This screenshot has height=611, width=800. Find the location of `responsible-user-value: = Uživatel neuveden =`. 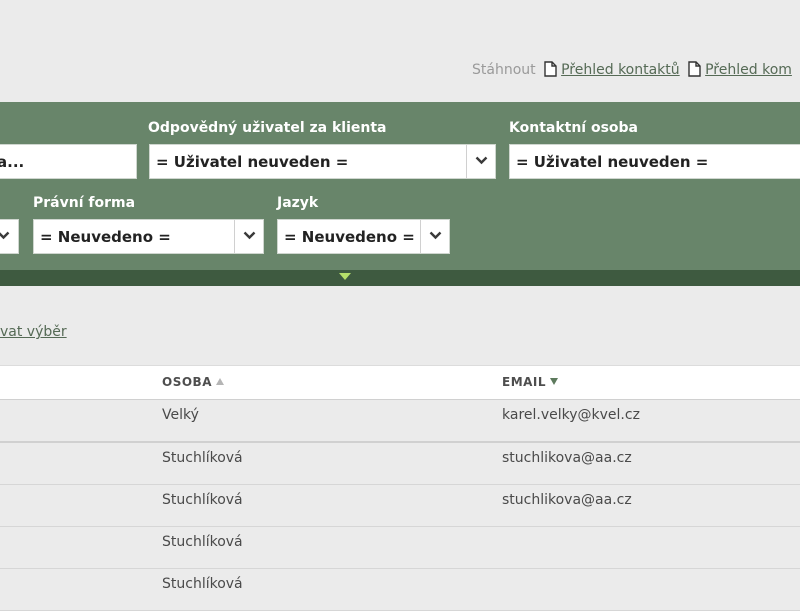

responsible-user-value: = Uživatel neuveden = is located at coordinates (252, 162).